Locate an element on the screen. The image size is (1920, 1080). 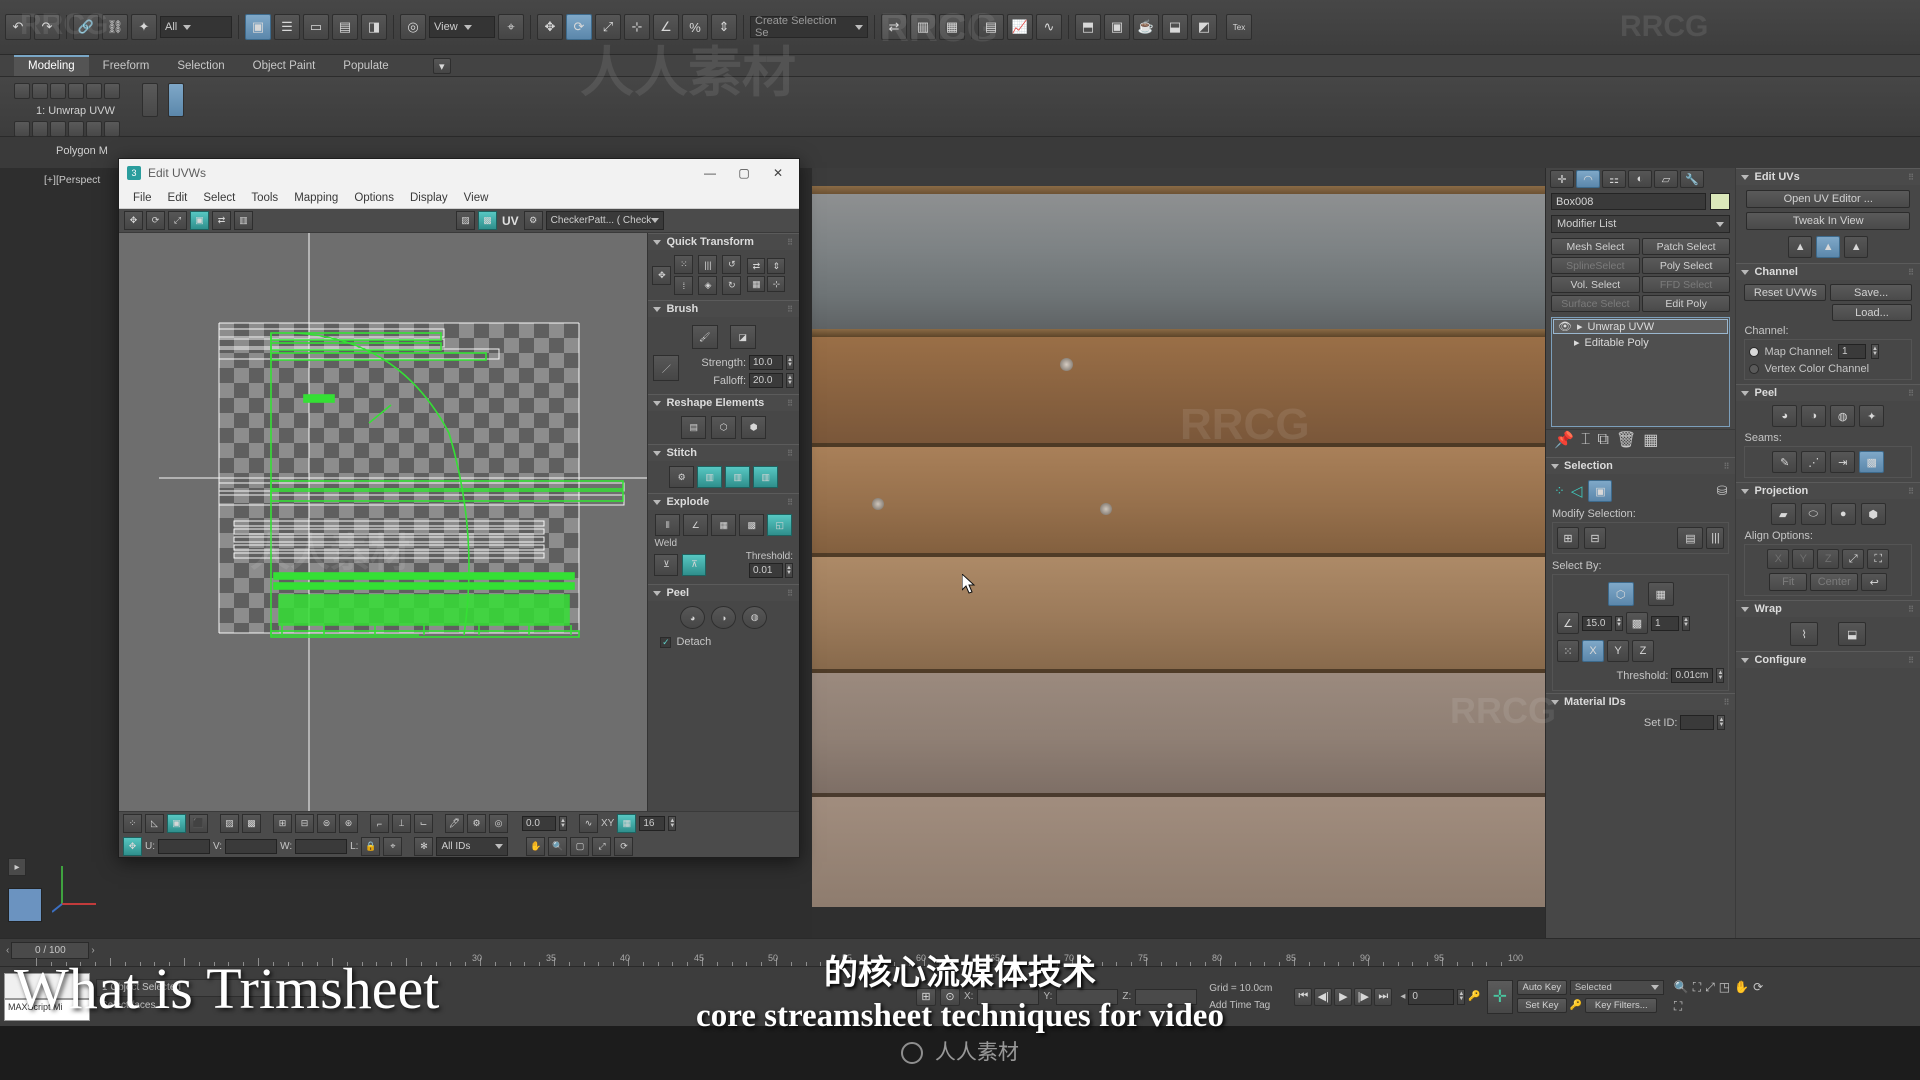
relax-elements-icon: ⬢ is located at coordinates (754, 427).